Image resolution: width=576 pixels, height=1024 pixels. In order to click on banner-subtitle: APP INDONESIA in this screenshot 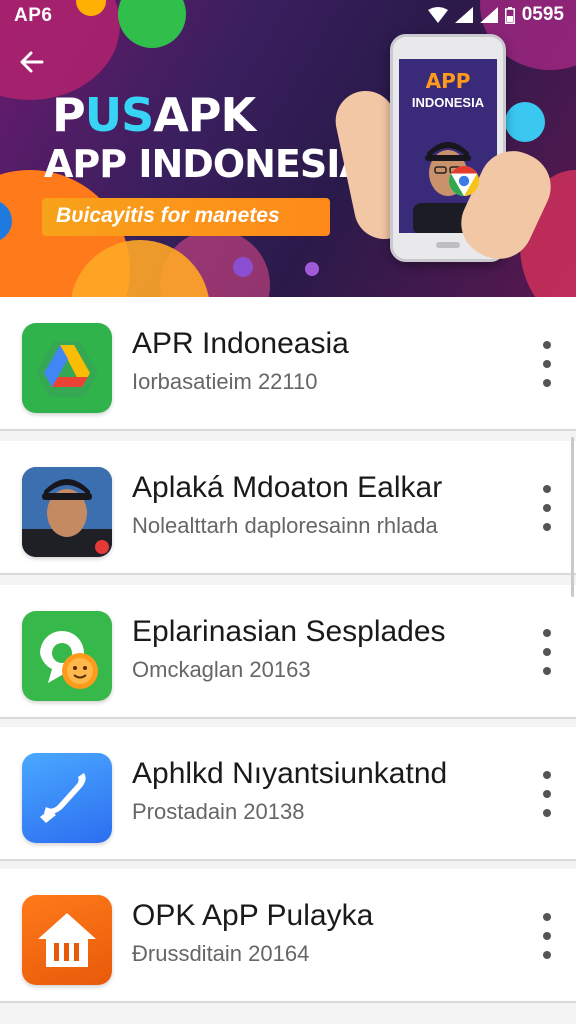, I will do `click(206, 164)`.